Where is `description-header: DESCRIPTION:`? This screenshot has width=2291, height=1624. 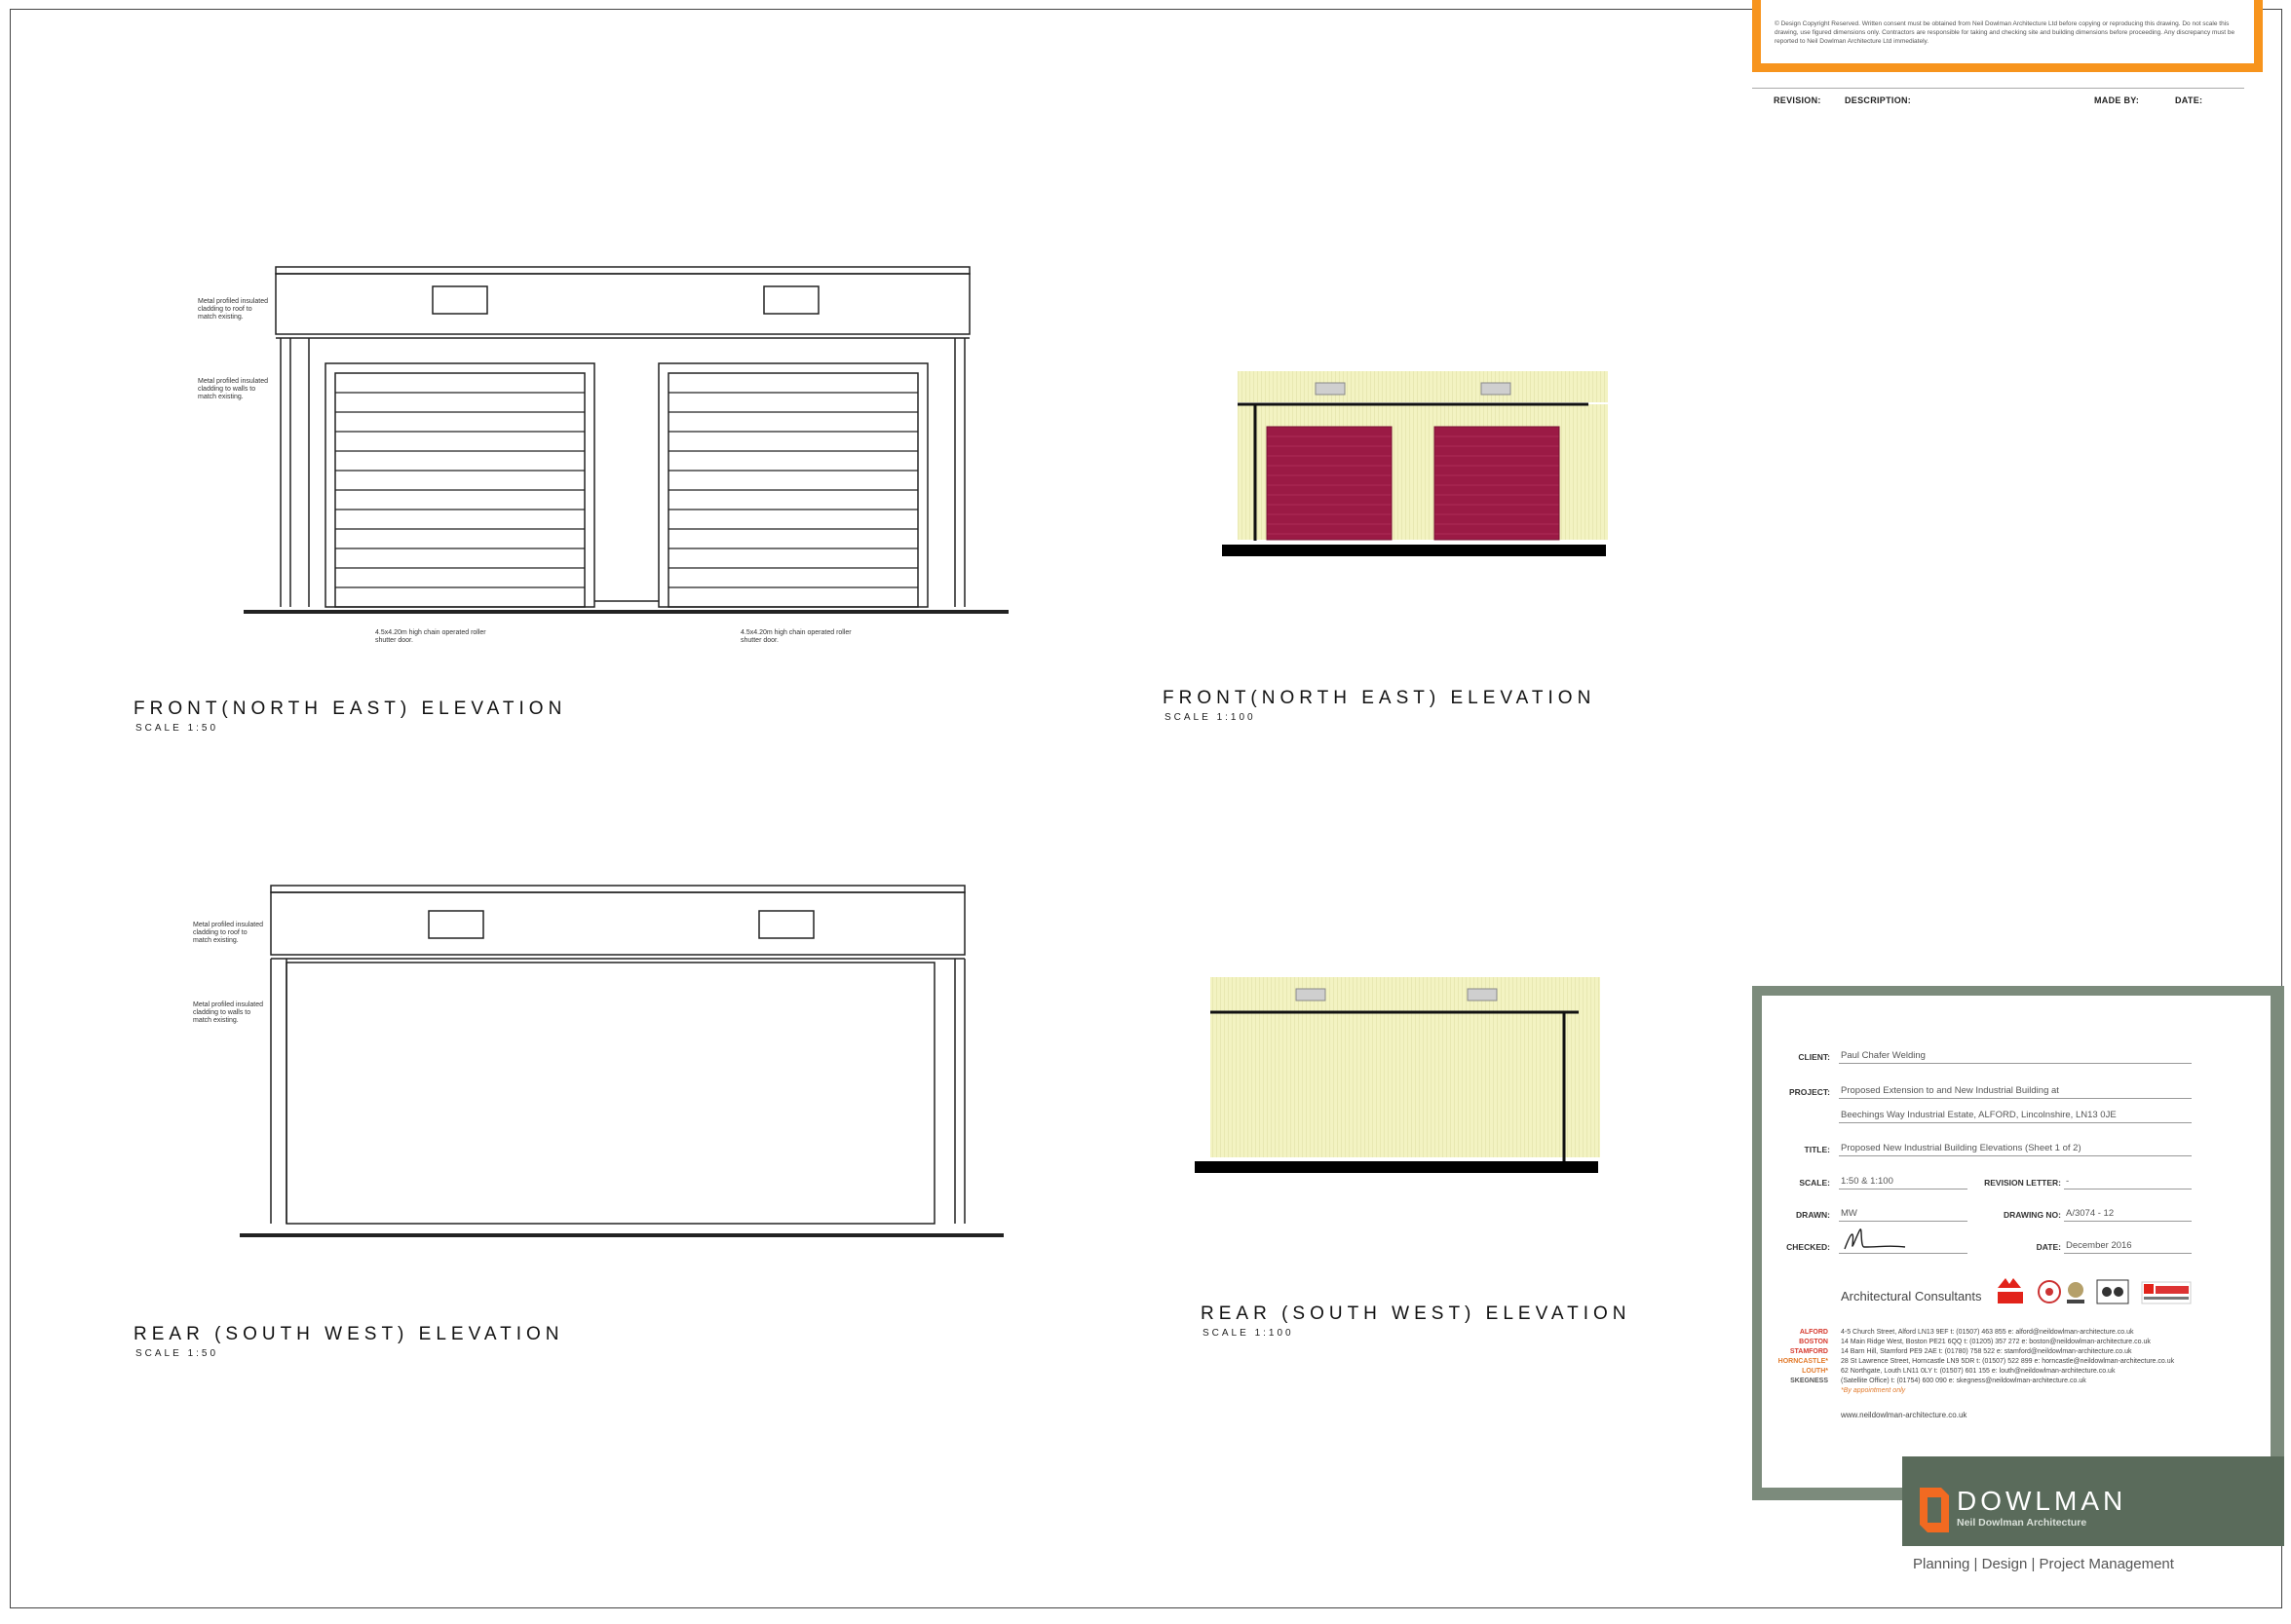 description-header: DESCRIPTION: is located at coordinates (1878, 100).